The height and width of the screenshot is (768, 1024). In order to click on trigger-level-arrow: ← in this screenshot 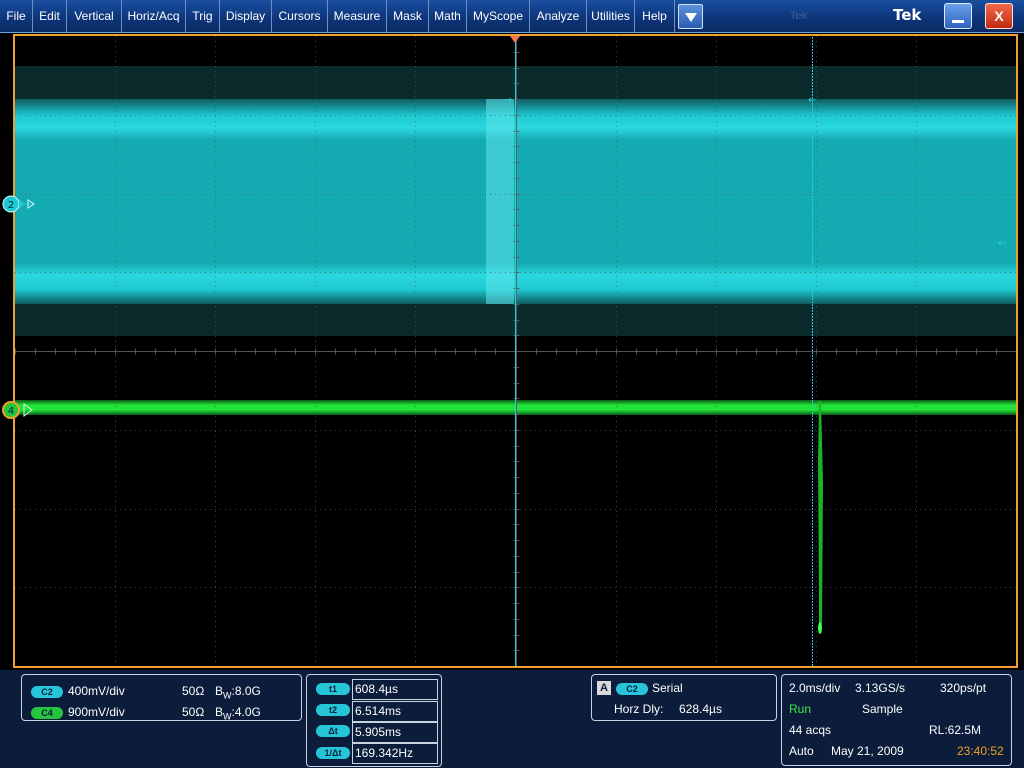, I will do `click(1002, 243)`.